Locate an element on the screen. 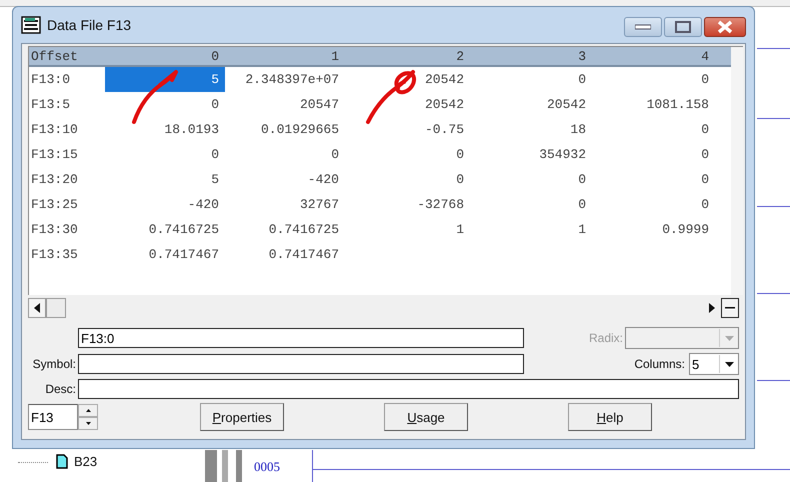 This screenshot has width=790, height=482. rung-number: 0005 is located at coordinates (267, 467).